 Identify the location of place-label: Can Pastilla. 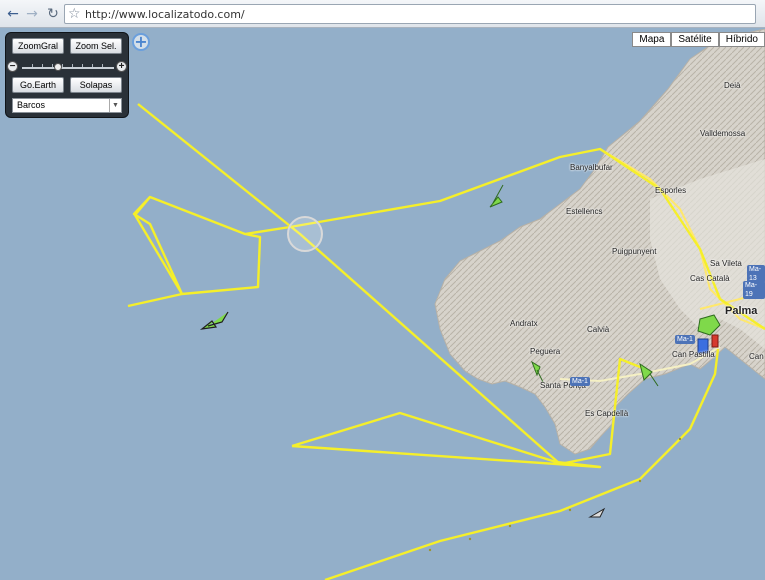
(693, 354).